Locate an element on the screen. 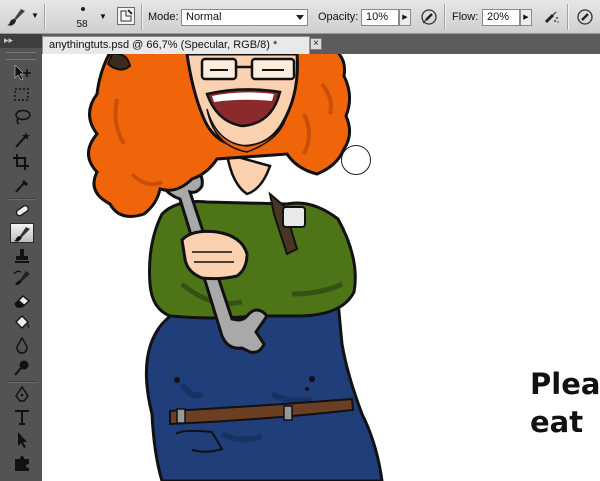 The width and height of the screenshot is (600, 481). magic-wand-icon is located at coordinates (22, 140).